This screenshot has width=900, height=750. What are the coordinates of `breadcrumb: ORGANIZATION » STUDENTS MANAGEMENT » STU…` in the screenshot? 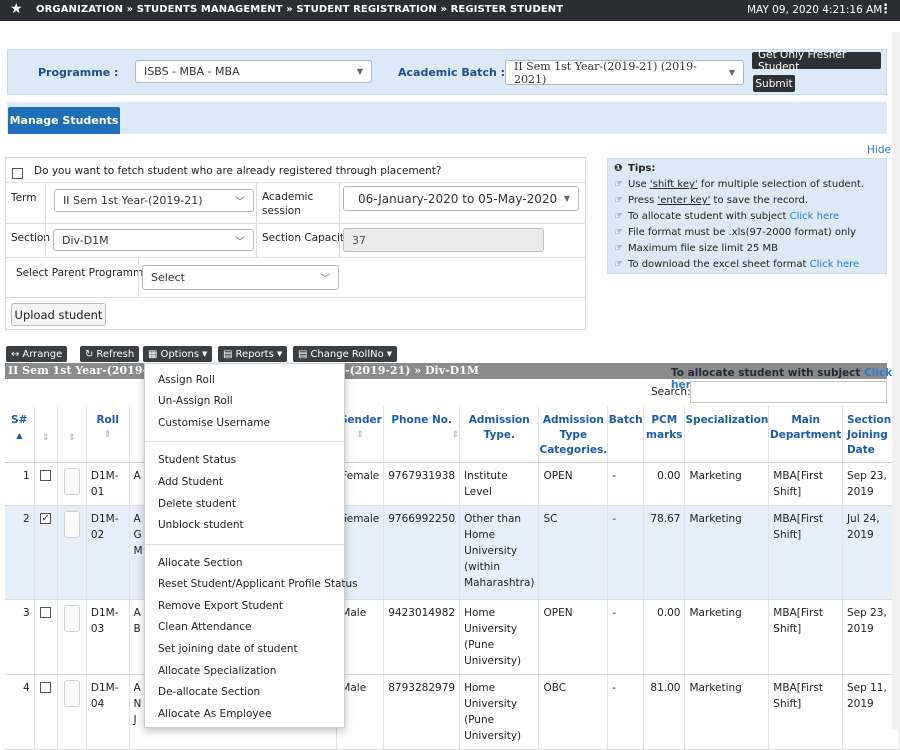 It's located at (300, 9).